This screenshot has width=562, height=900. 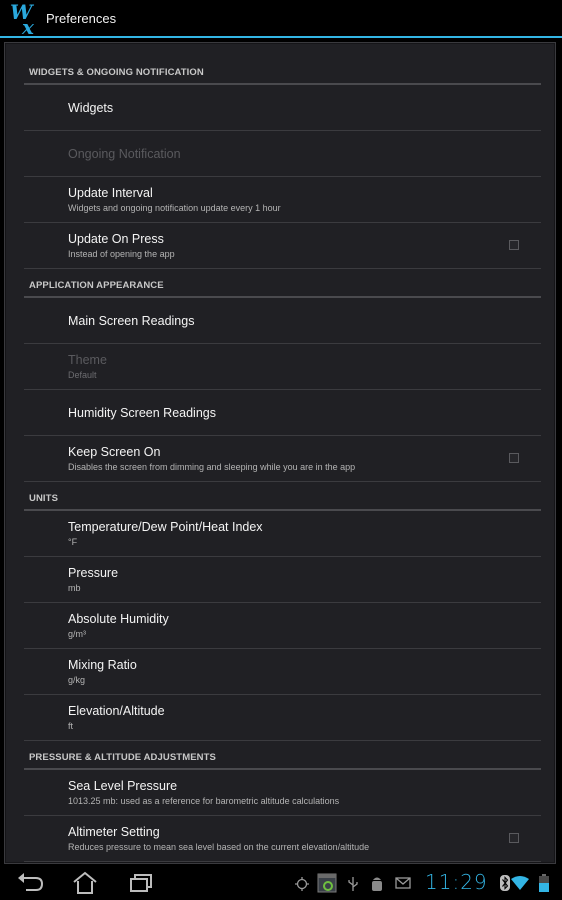 What do you see at coordinates (102, 665) in the screenshot?
I see `preference-title: Mixing Ratio` at bounding box center [102, 665].